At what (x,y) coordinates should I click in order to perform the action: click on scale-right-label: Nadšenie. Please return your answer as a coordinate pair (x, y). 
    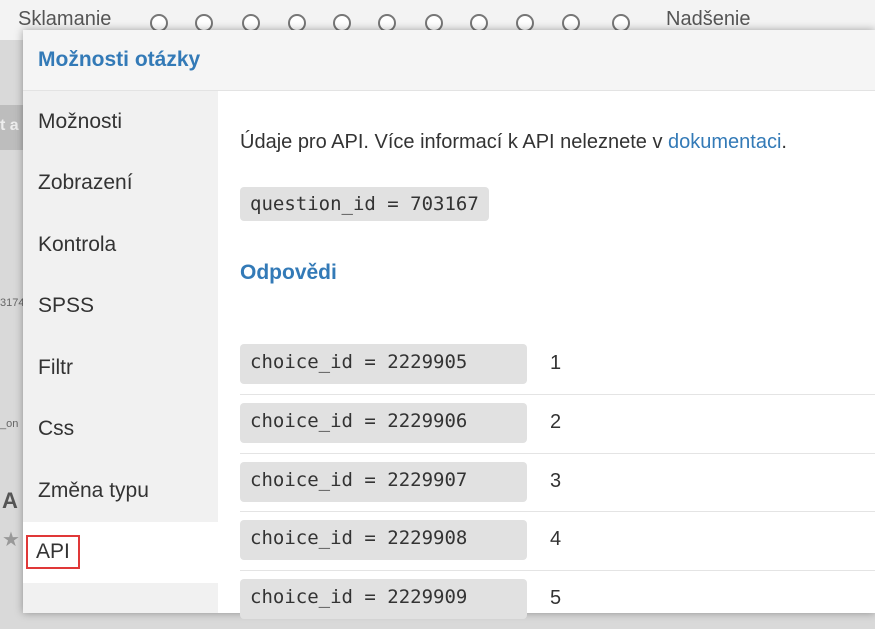
    Looking at the image, I should click on (708, 19).